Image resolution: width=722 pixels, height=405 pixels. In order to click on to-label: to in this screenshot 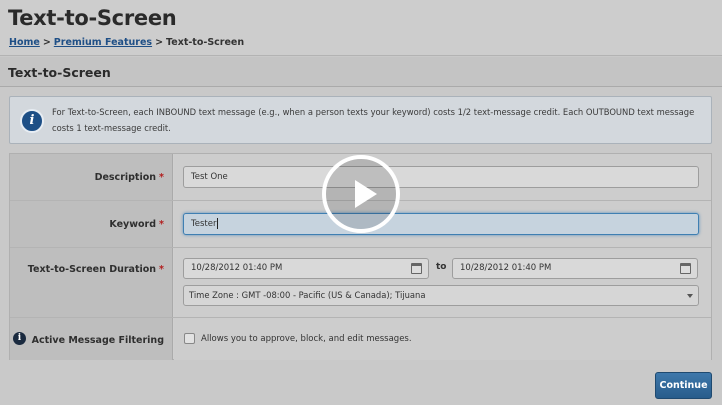, I will do `click(441, 267)`.